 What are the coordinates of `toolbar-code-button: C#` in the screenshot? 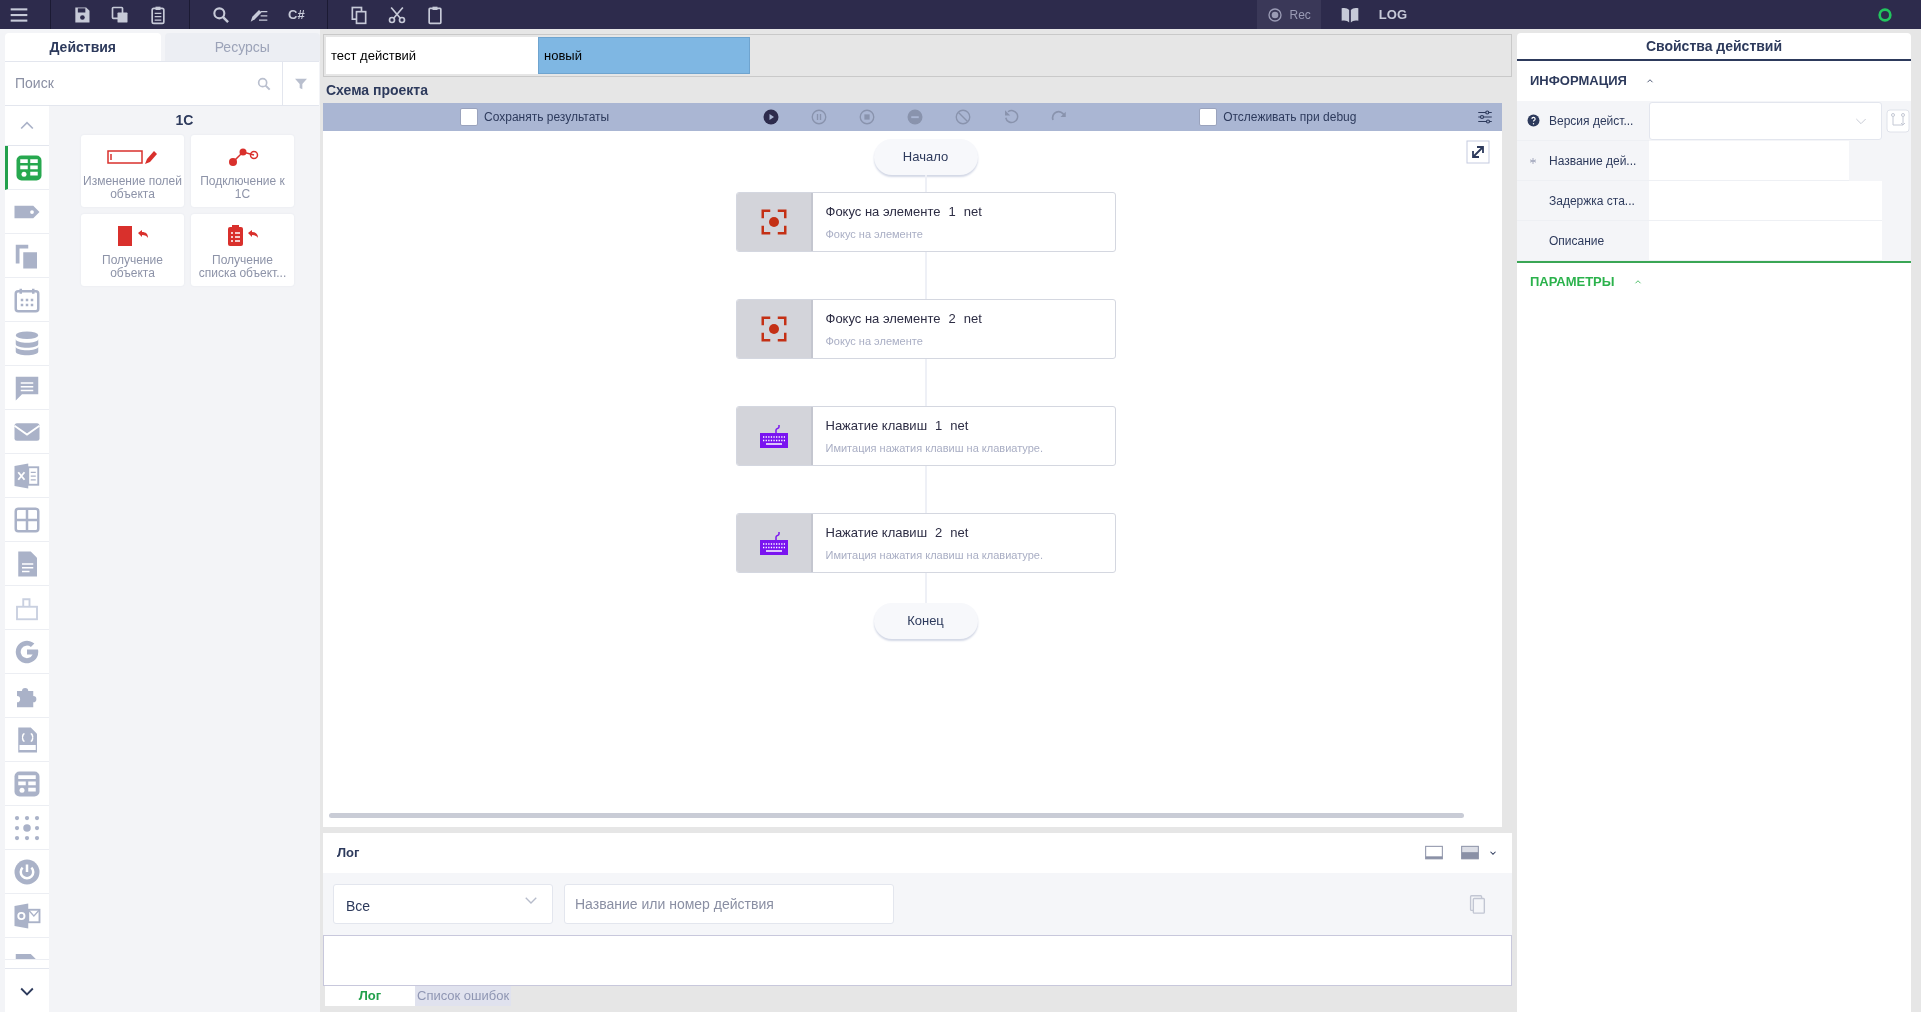 It's located at (296, 14).